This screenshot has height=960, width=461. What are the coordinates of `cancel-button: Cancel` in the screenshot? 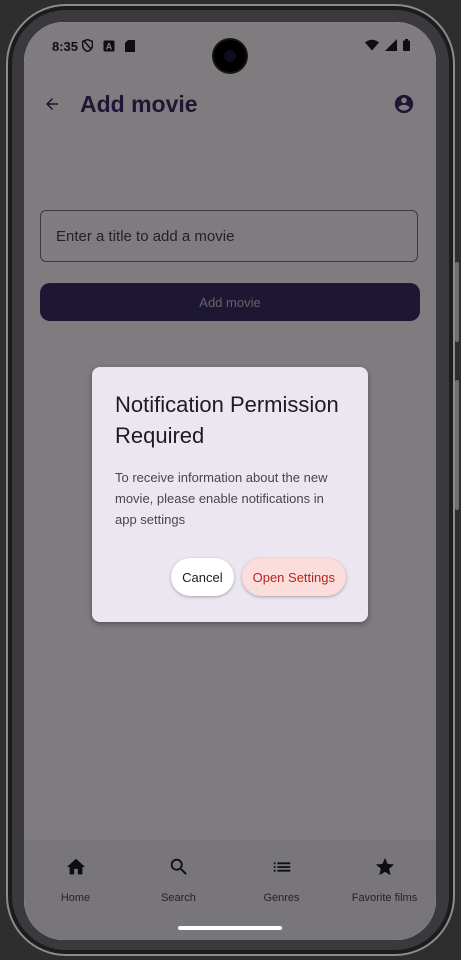 It's located at (202, 577).